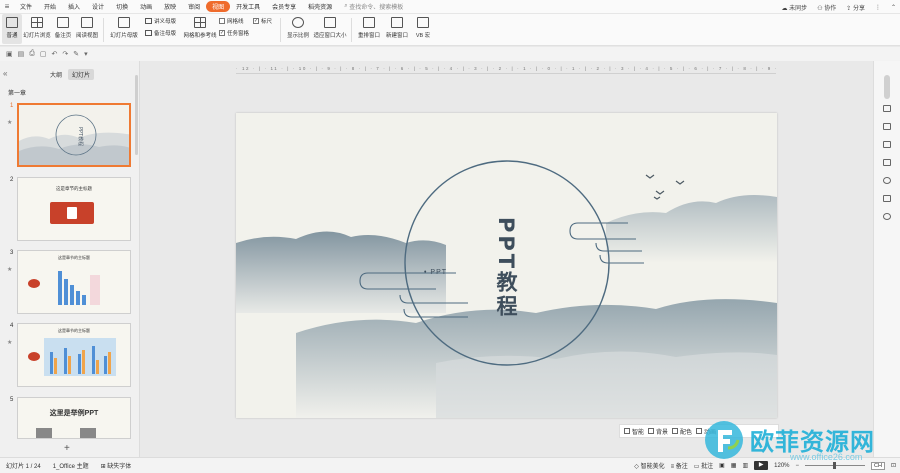  I want to click on reading-view-button: 阅读视图, so click(87, 29).